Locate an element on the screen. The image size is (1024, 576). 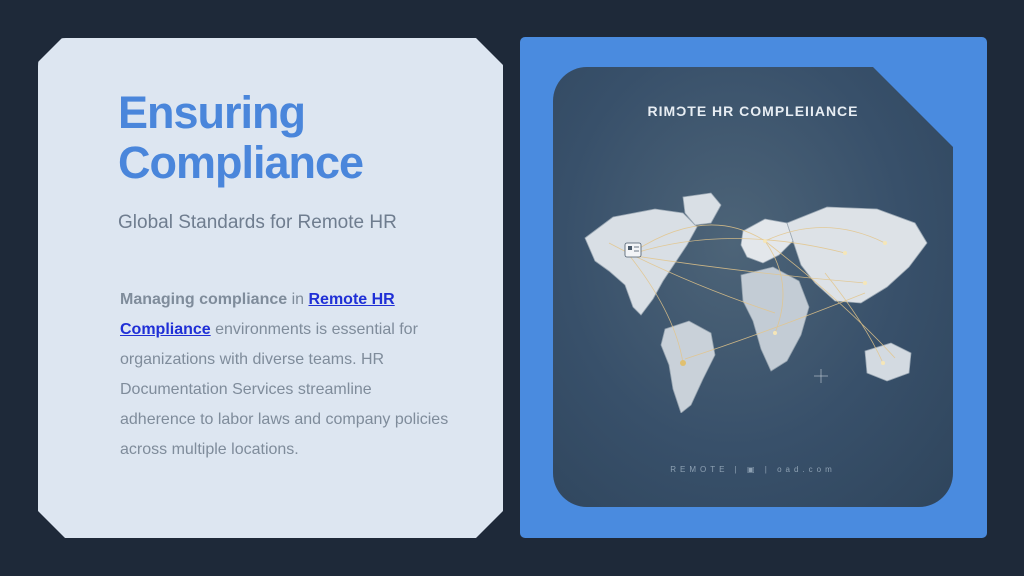
slide-subtitle: Global Standards for Remote HR is located at coordinates (257, 222).